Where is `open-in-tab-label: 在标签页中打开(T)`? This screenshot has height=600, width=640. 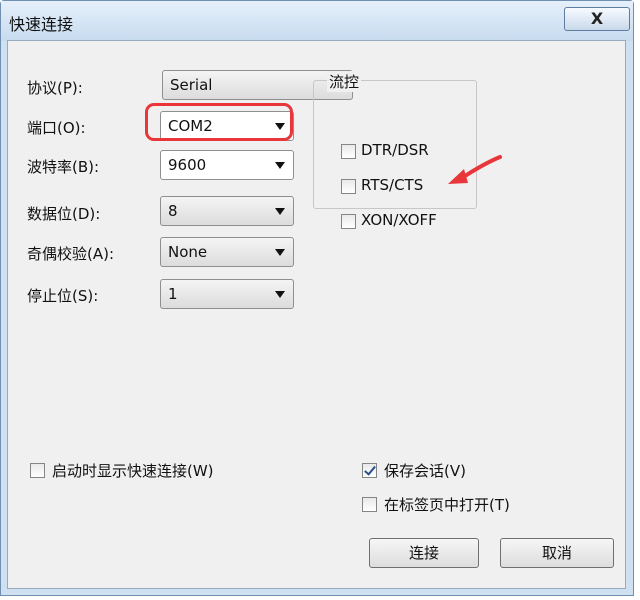
open-in-tab-label: 在标签页中打开(T) is located at coordinates (447, 505).